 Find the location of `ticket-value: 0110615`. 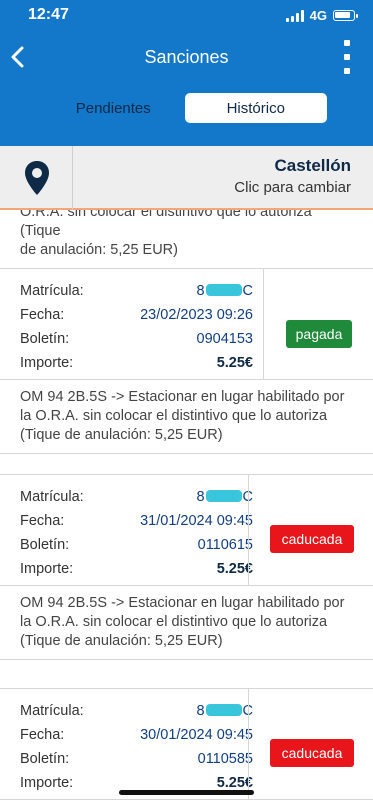

ticket-value: 0110615 is located at coordinates (225, 545).